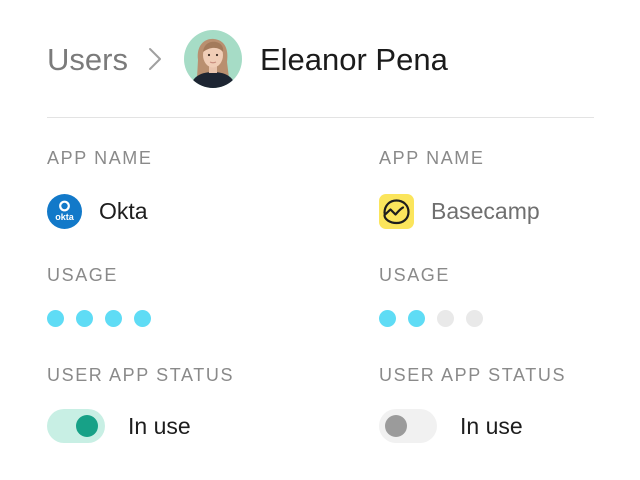 This screenshot has width=640, height=480. What do you see at coordinates (87, 59) in the screenshot?
I see `breadcrumb-users-link: Users` at bounding box center [87, 59].